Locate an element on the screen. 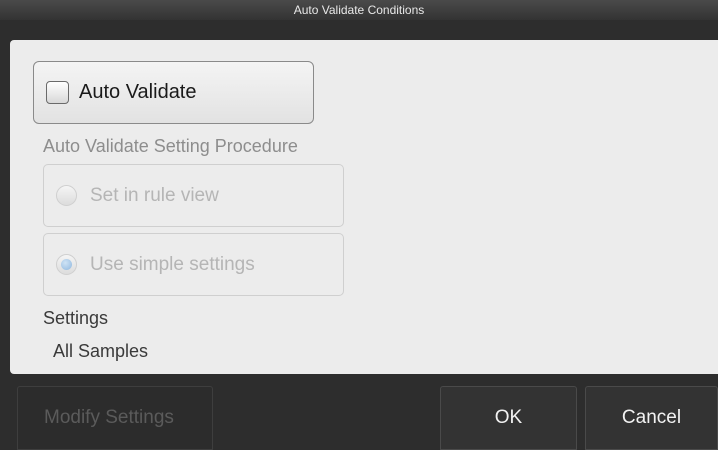 This screenshot has height=450, width=718. auto-validate-checkbox is located at coordinates (57, 92).